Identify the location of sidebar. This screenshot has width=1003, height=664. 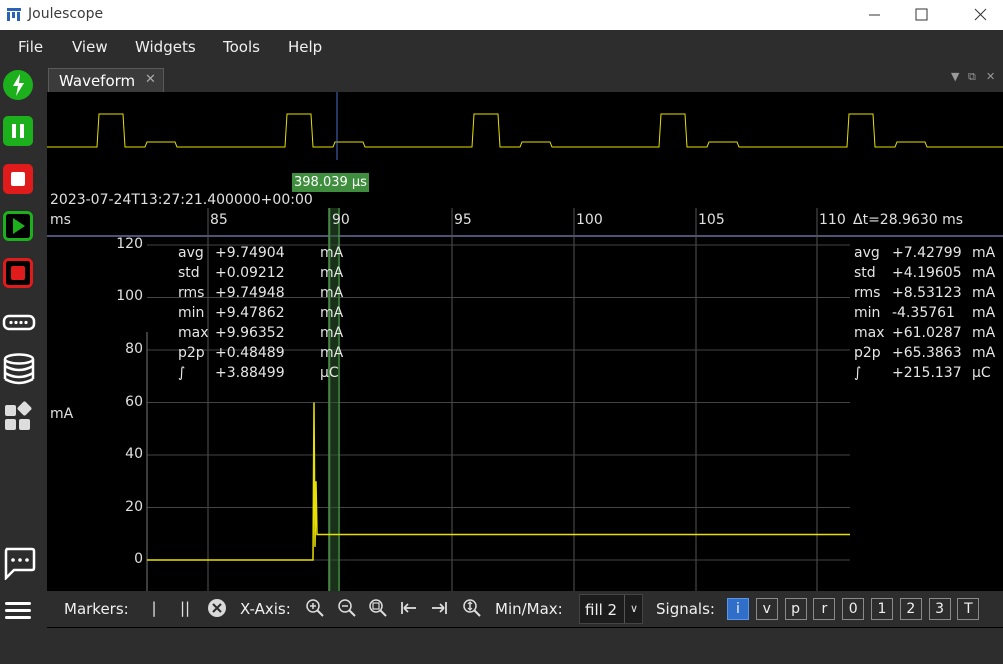
(20, 363).